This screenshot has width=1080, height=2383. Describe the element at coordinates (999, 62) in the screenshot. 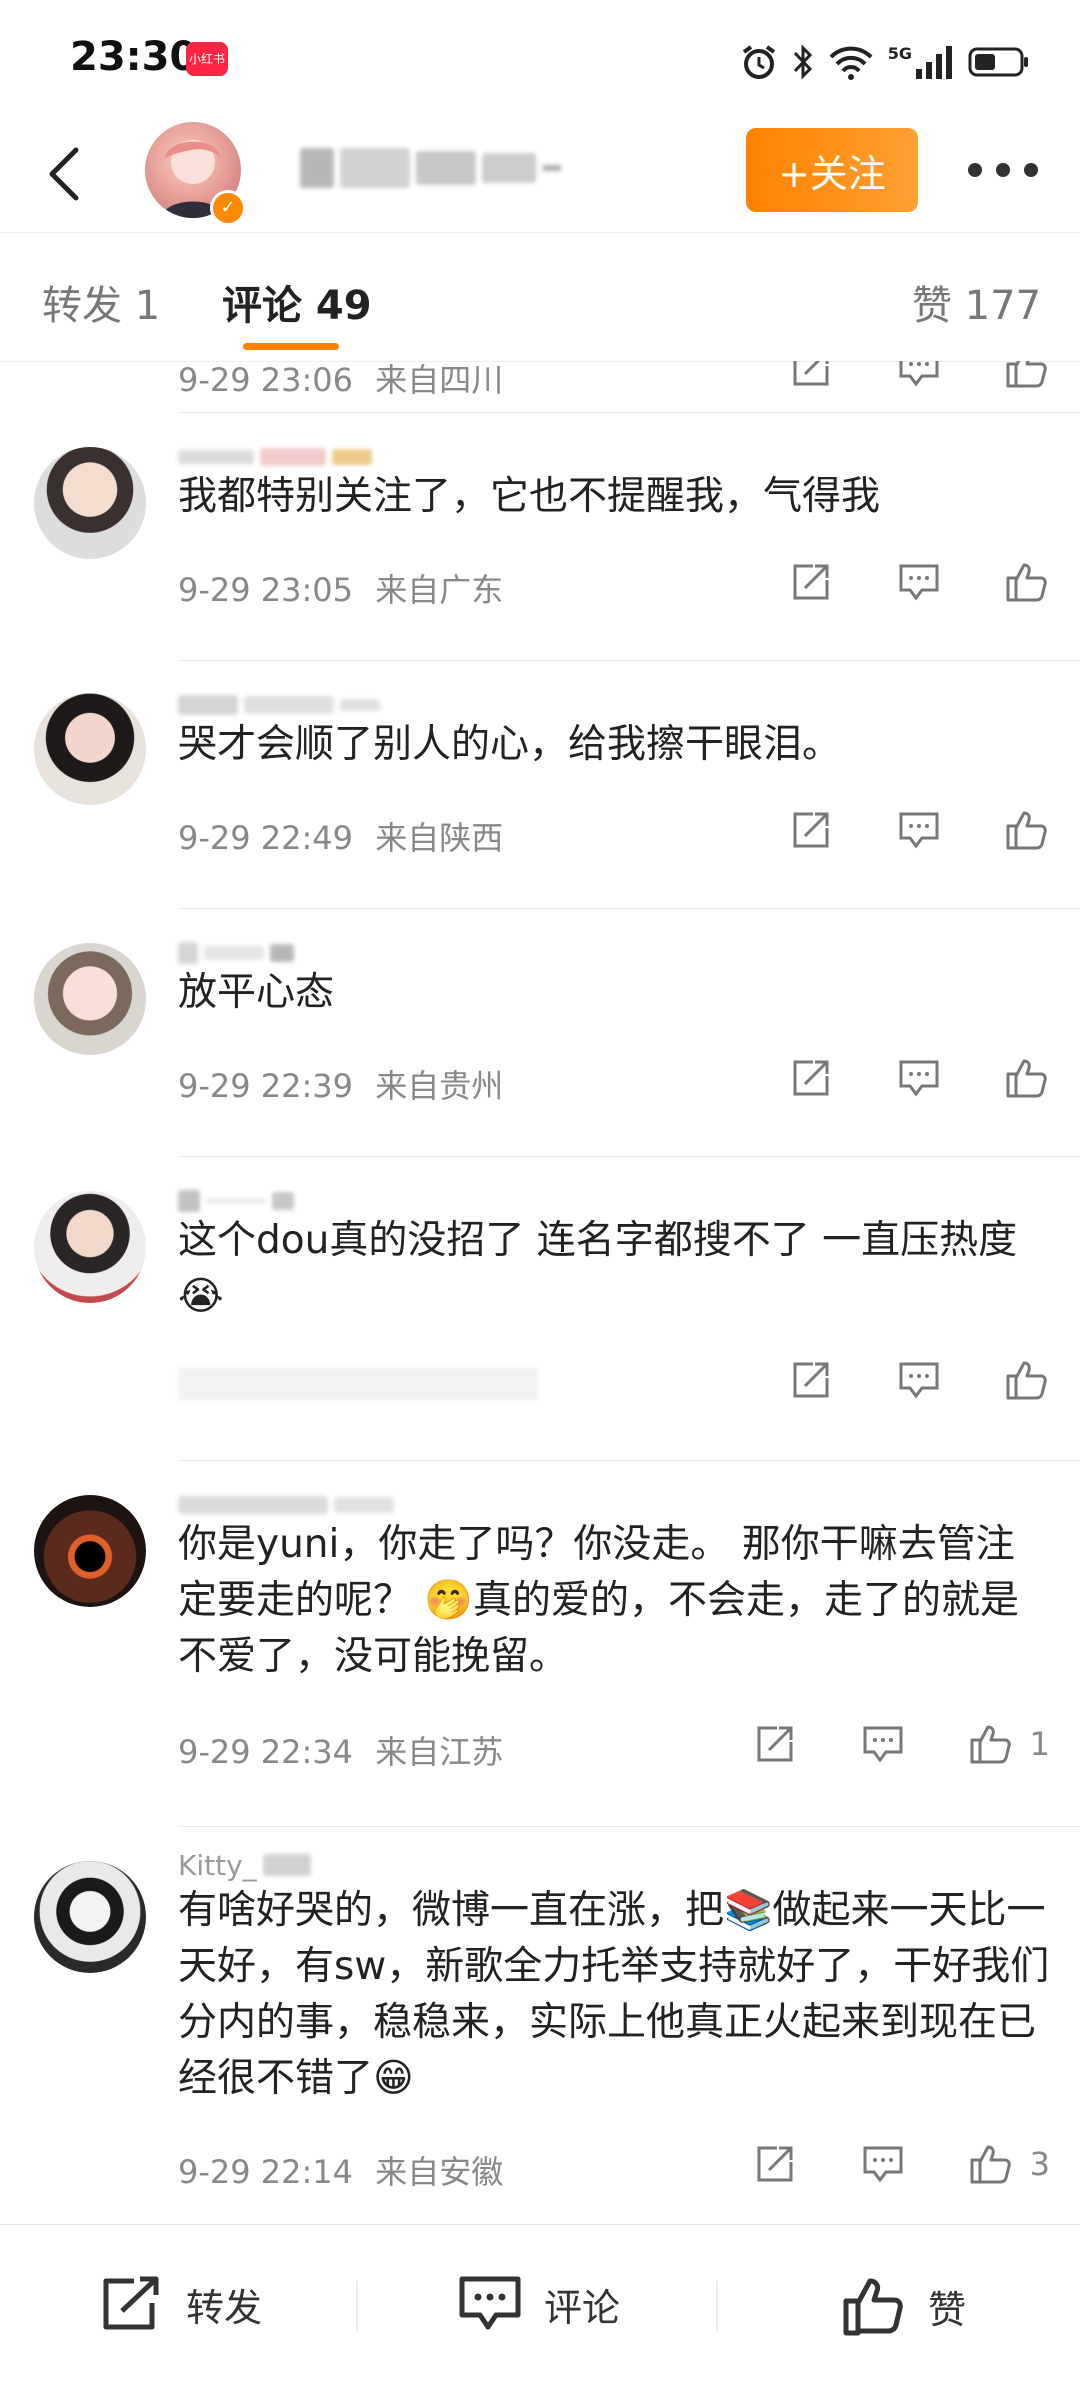

I see `battery-icon` at that location.